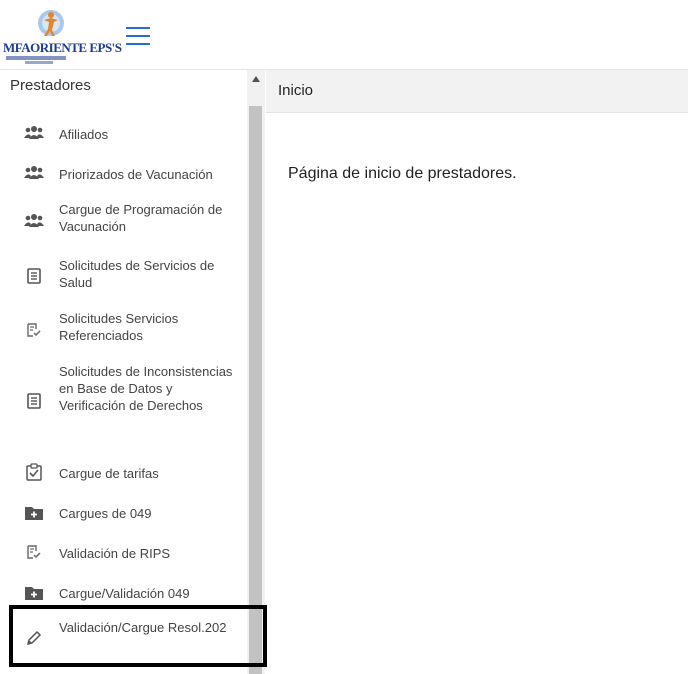  I want to click on sidebar-item-cargue-programacion: Cargue de Programación de Vacunación, so click(123, 220).